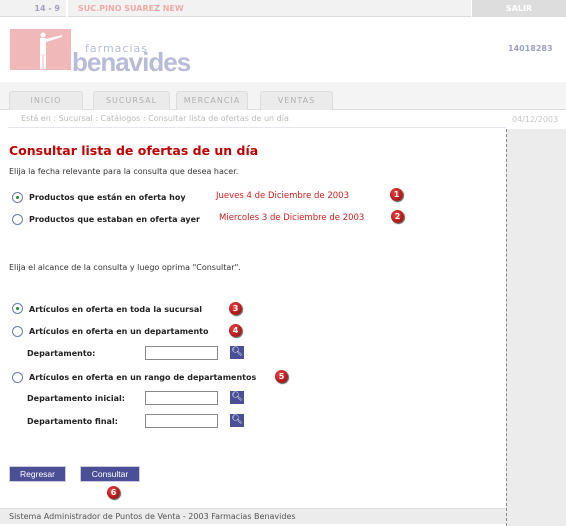 The height and width of the screenshot is (526, 566). Describe the element at coordinates (397, 216) in the screenshot. I see `step-badge: 2` at that location.